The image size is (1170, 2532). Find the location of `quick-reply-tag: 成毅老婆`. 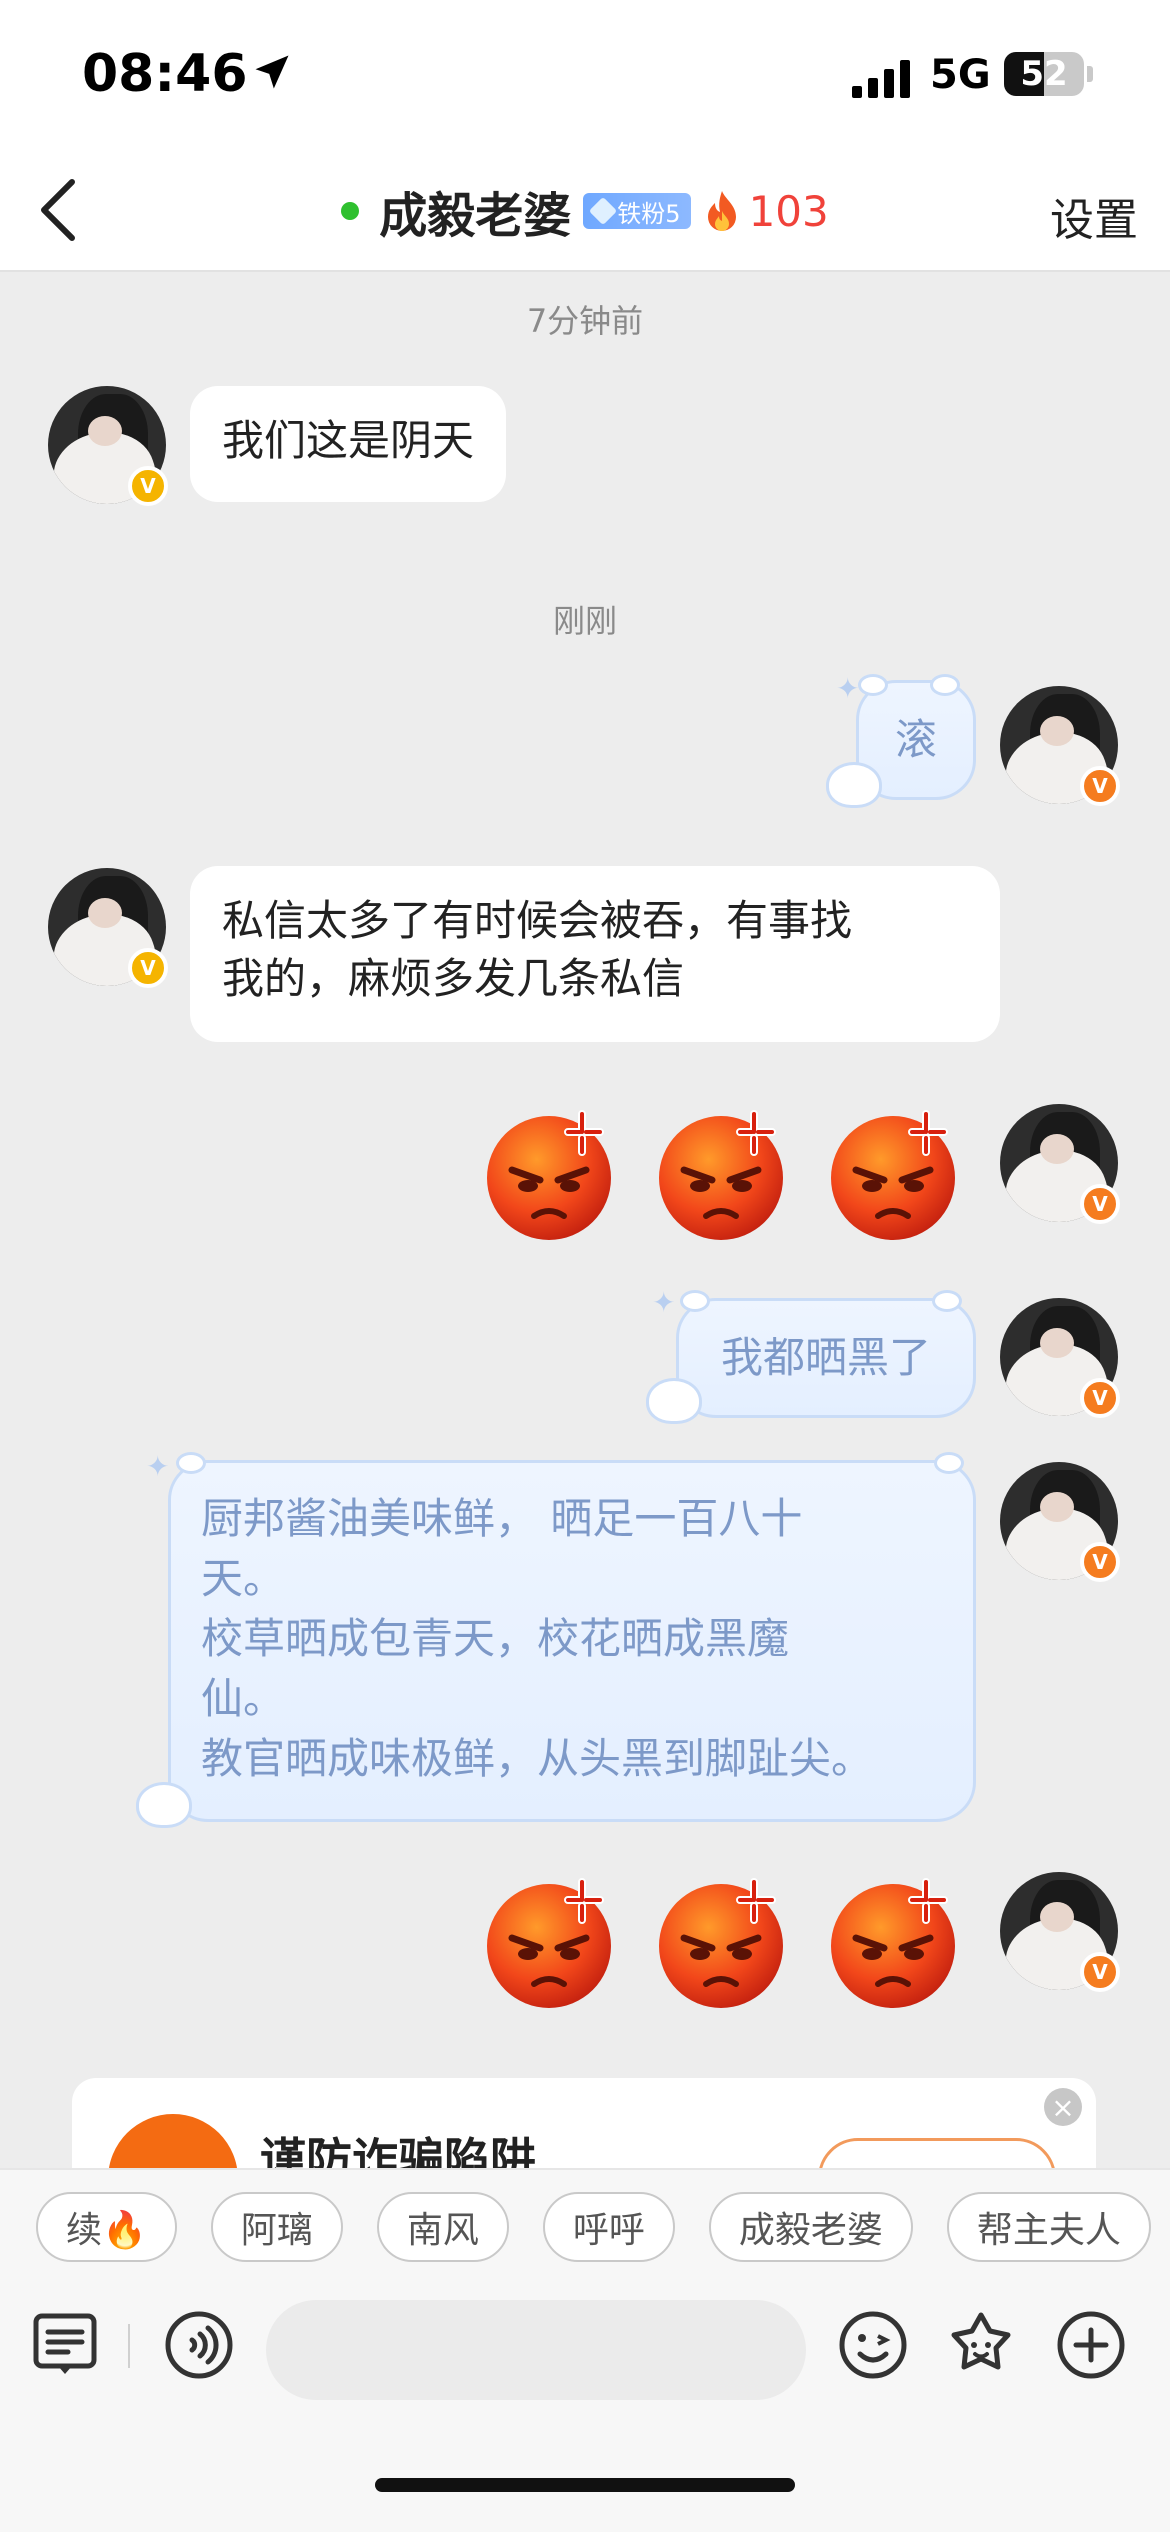

quick-reply-tag: 成毅老婆 is located at coordinates (810, 2227).